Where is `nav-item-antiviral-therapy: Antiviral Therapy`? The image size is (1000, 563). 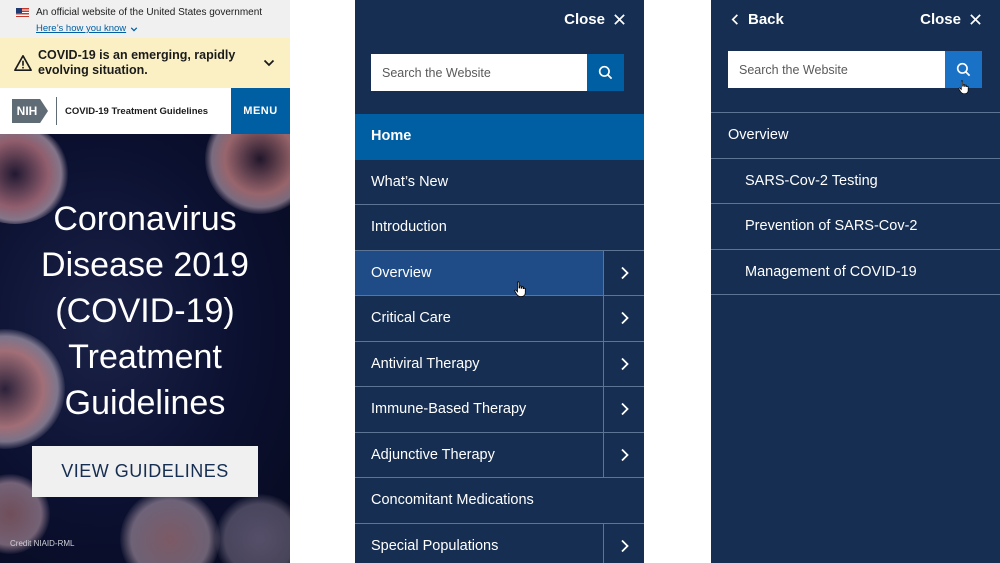 nav-item-antiviral-therapy: Antiviral Therapy is located at coordinates (499, 364).